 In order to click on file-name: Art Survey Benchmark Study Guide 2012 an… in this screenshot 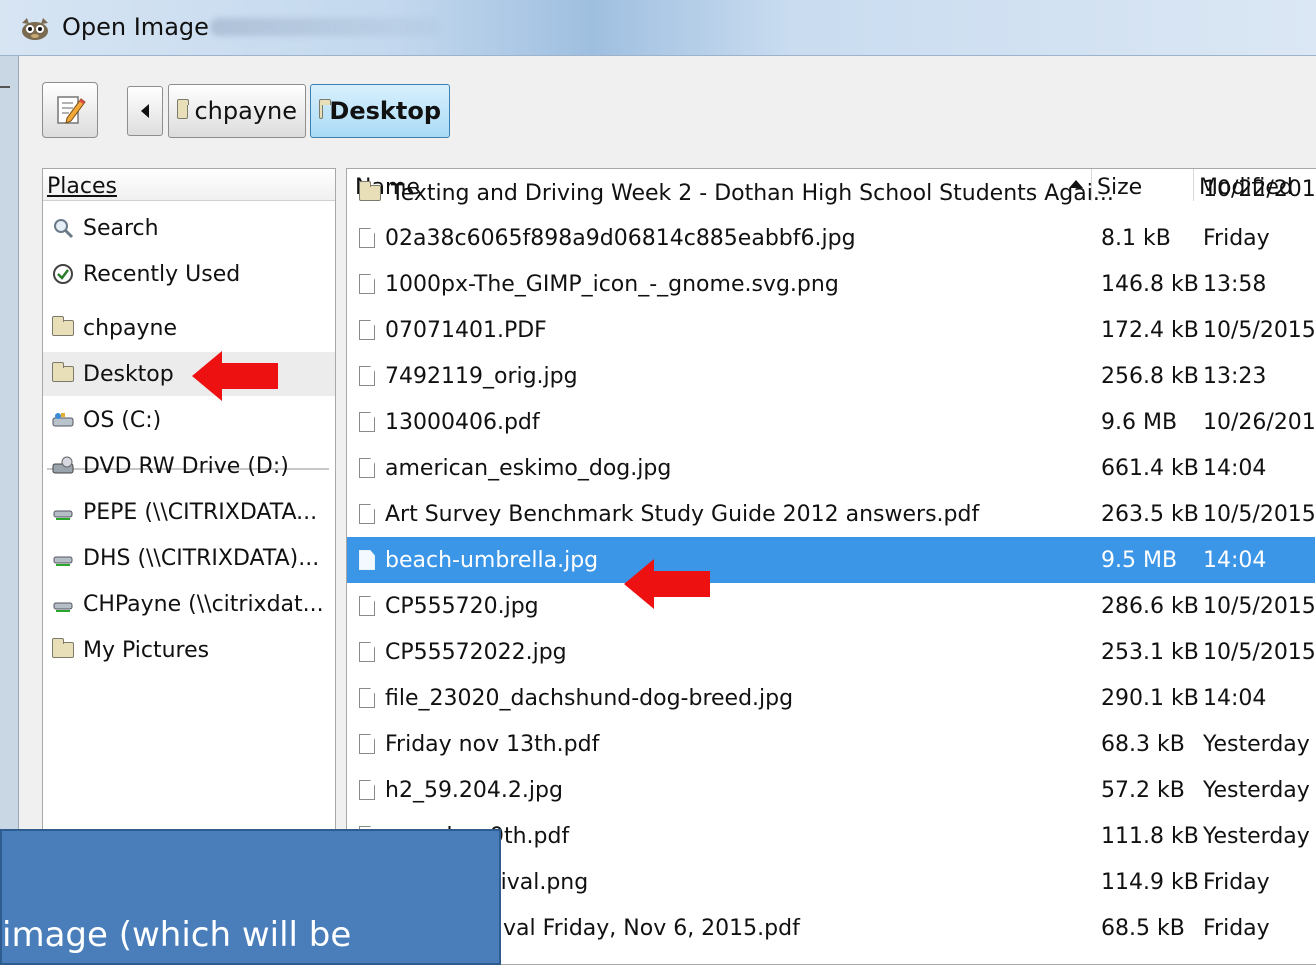, I will do `click(669, 514)`.